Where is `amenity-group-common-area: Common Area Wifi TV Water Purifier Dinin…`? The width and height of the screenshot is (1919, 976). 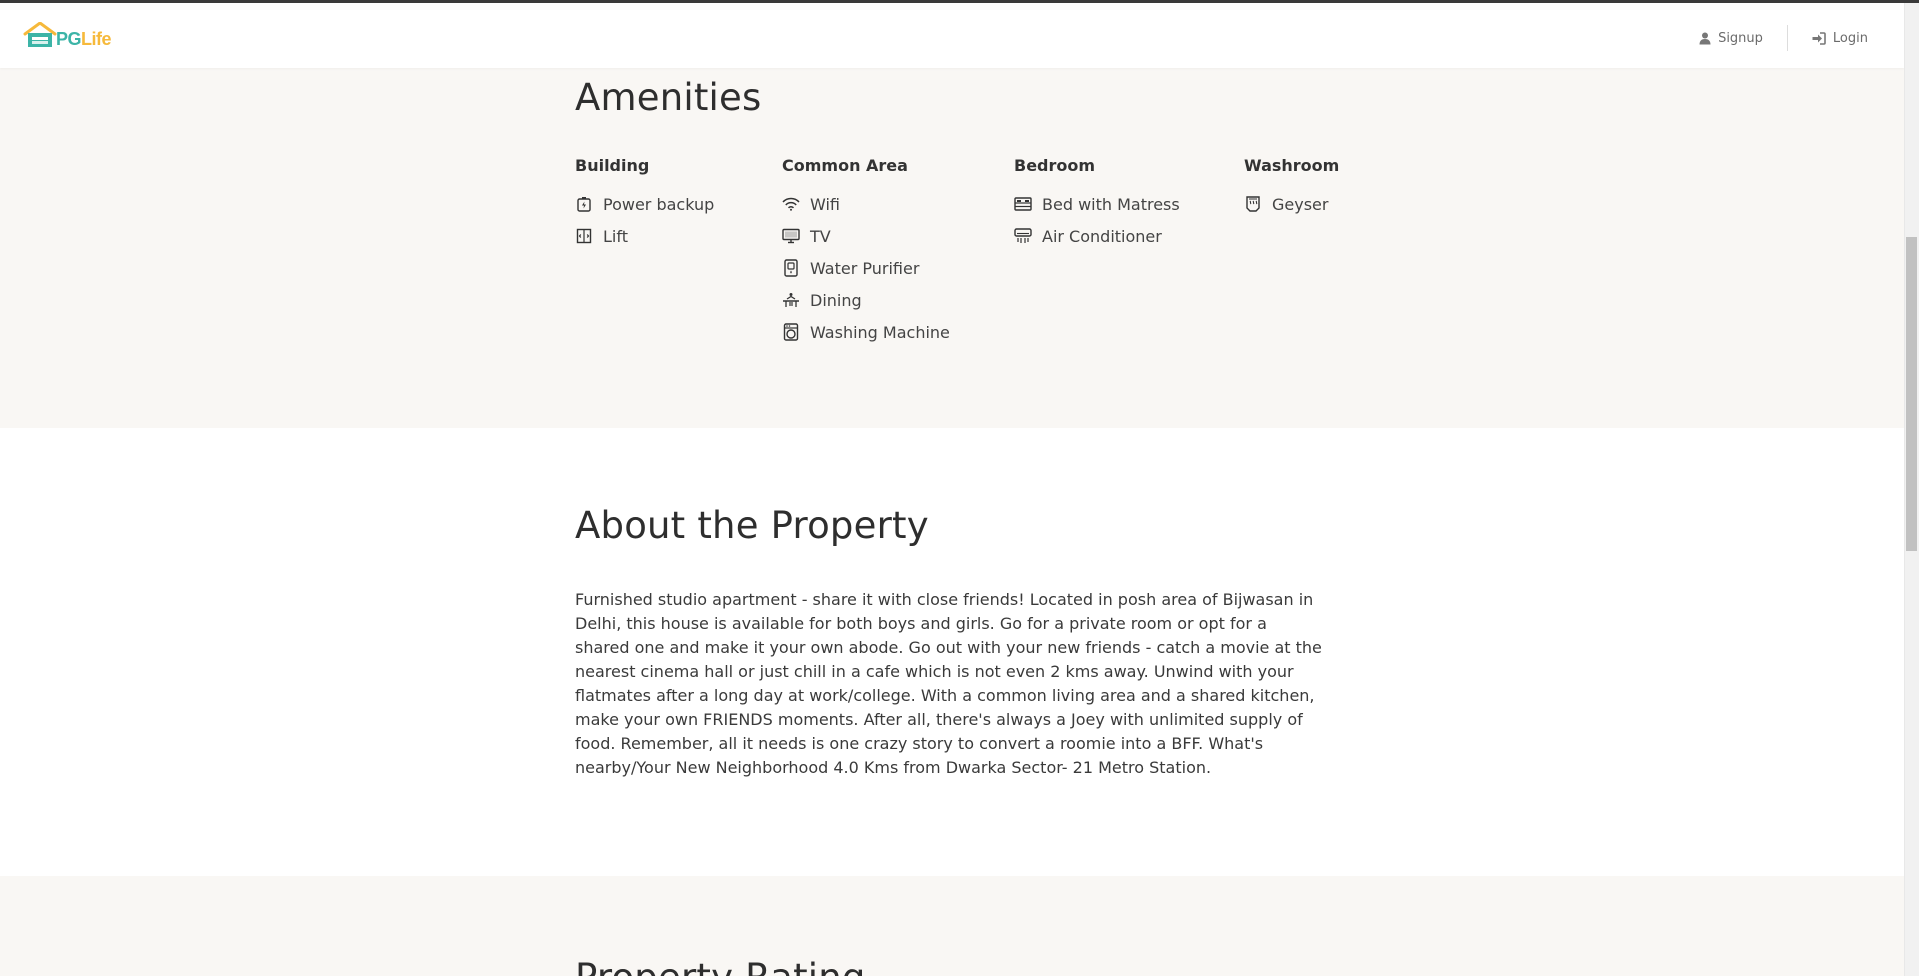
amenity-group-common-area: Common Area Wifi TV Water Purifier Dinin… is located at coordinates (866, 255).